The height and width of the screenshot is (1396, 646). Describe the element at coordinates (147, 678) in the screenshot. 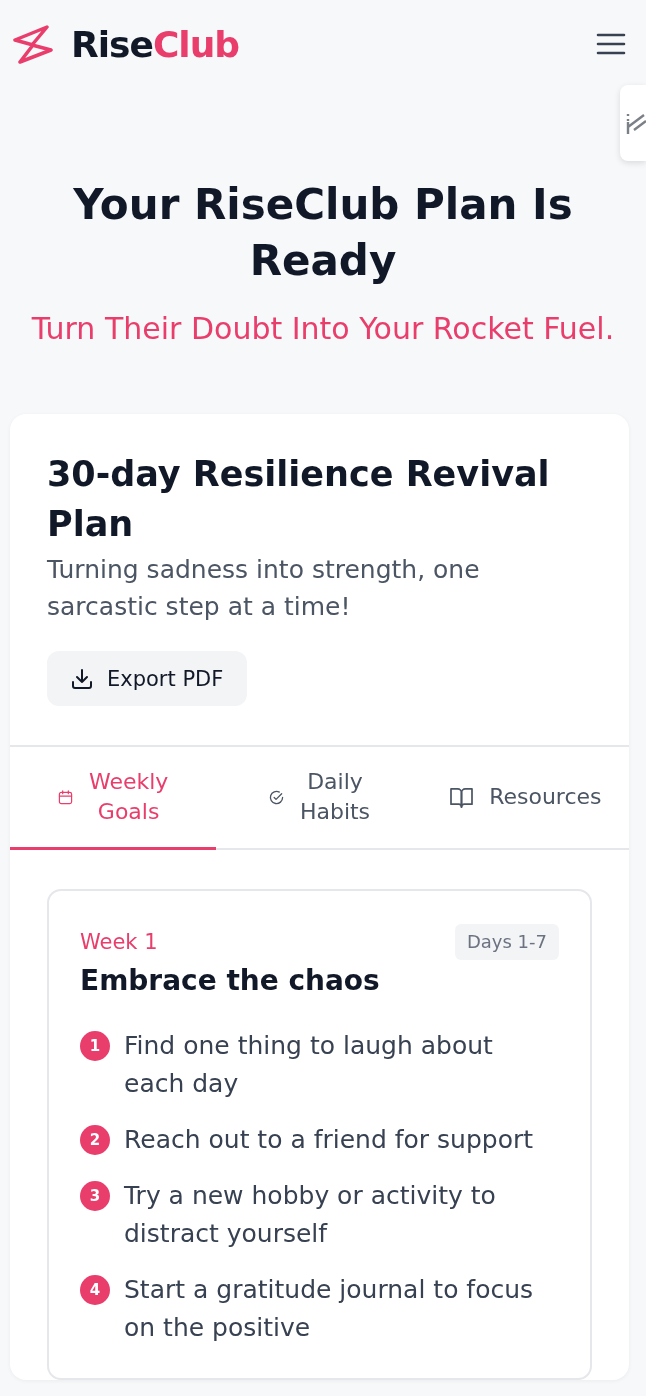

I see `export-pdf-button: Export PDF` at that location.